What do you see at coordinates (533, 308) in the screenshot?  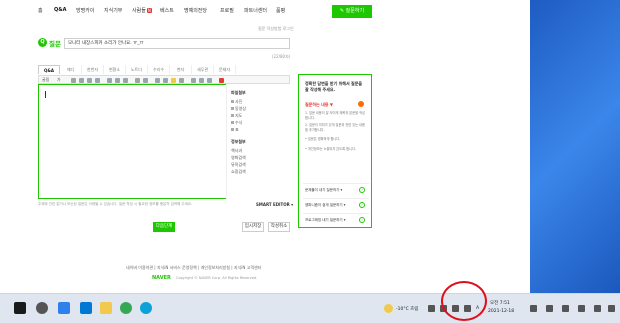 I see `start-icon` at bounding box center [533, 308].